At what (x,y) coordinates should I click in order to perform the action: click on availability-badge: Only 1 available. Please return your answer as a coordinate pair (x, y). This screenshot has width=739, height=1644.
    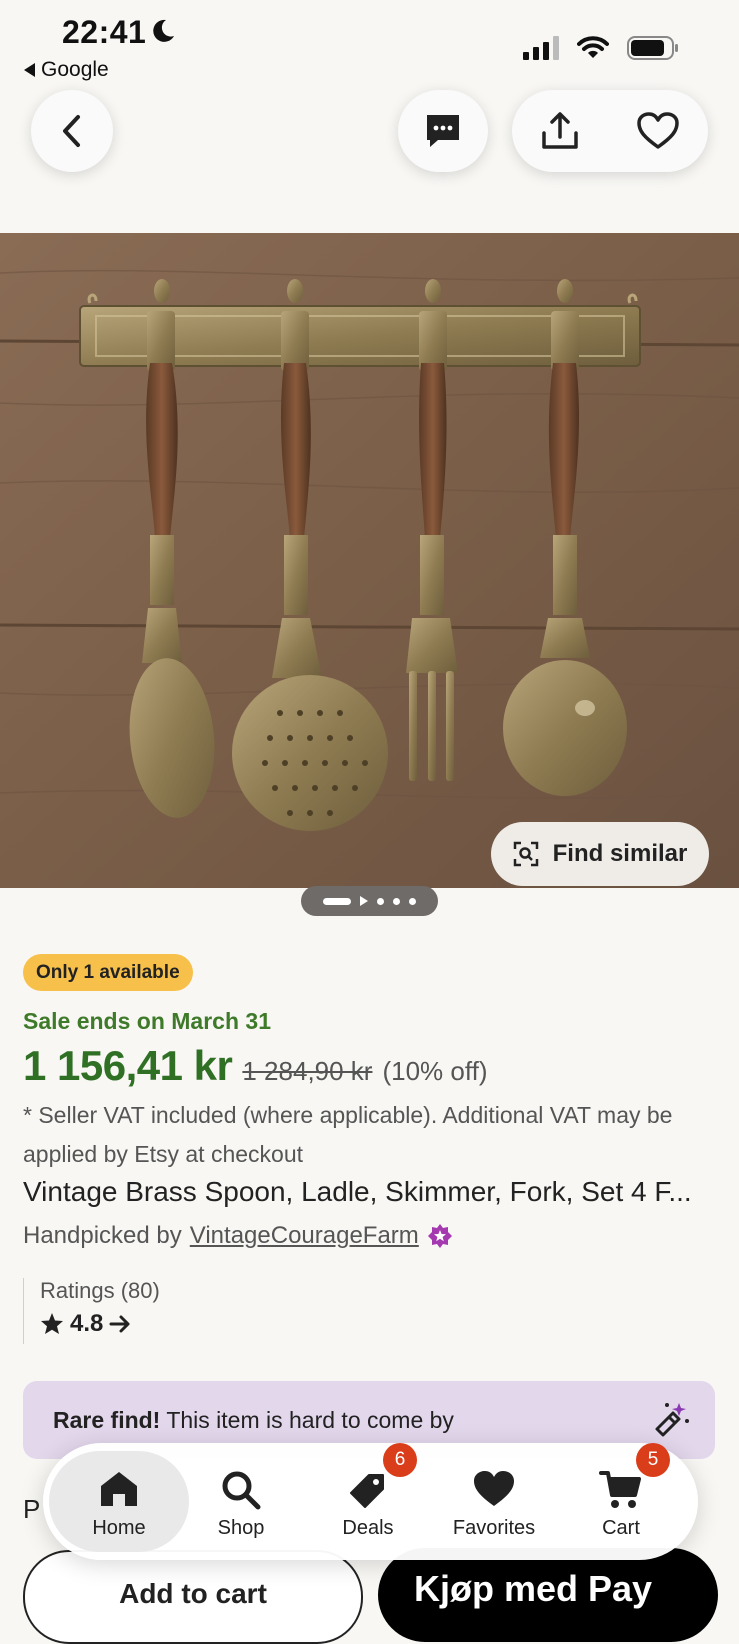
    Looking at the image, I should click on (108, 972).